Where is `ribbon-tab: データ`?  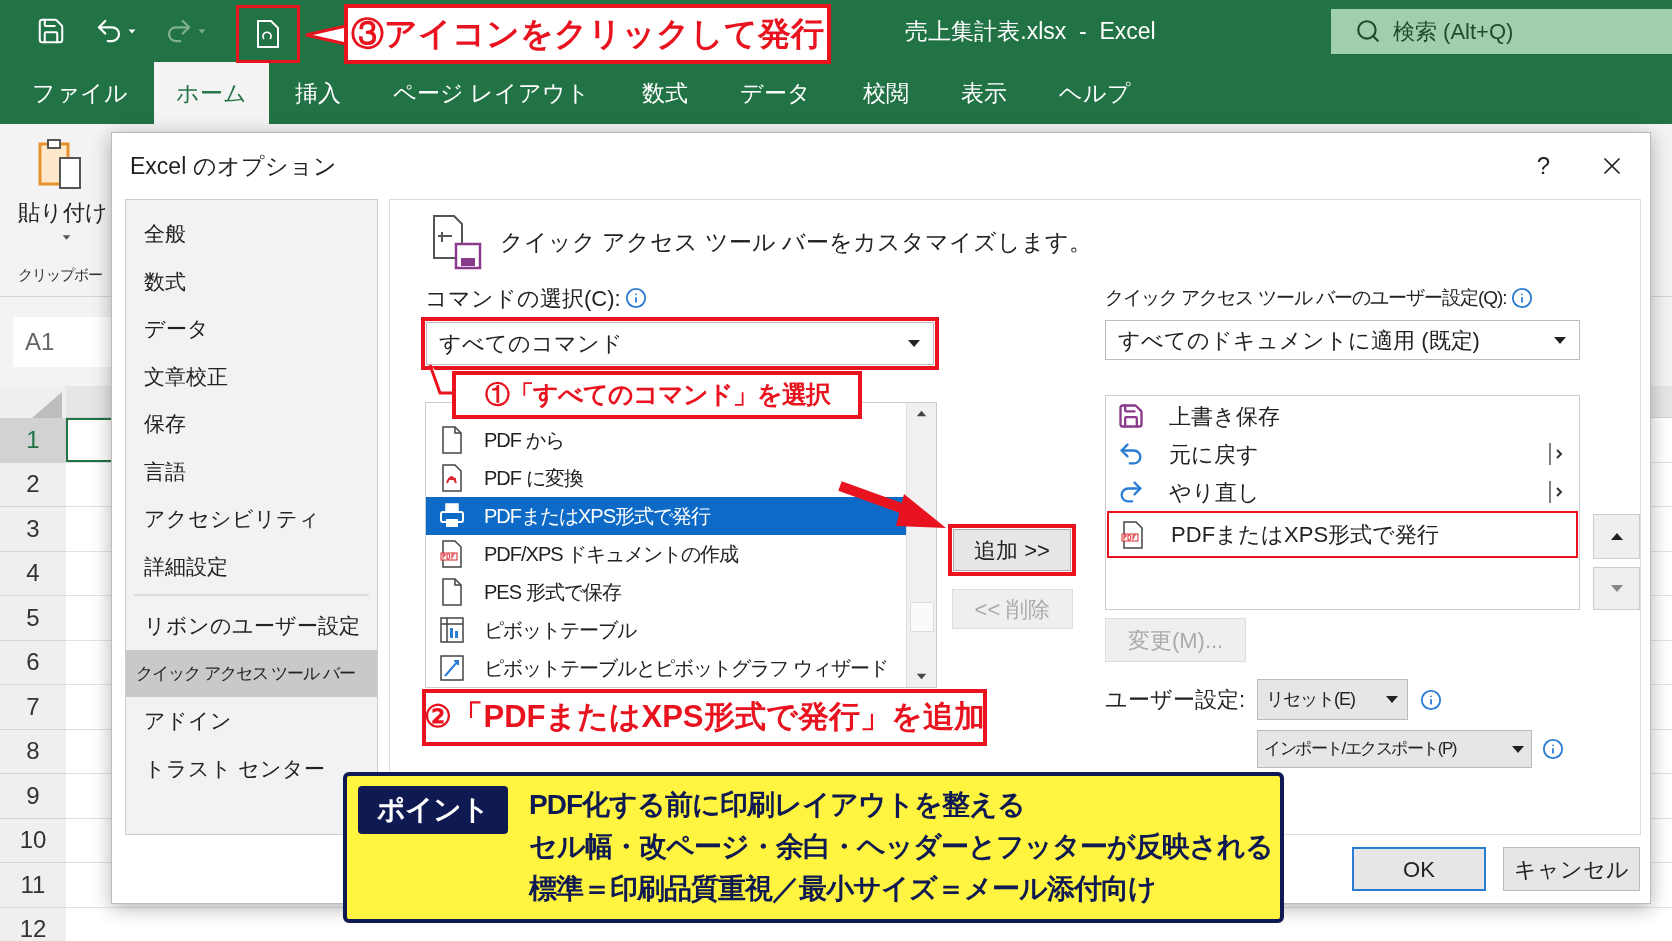 ribbon-tab: データ is located at coordinates (776, 93).